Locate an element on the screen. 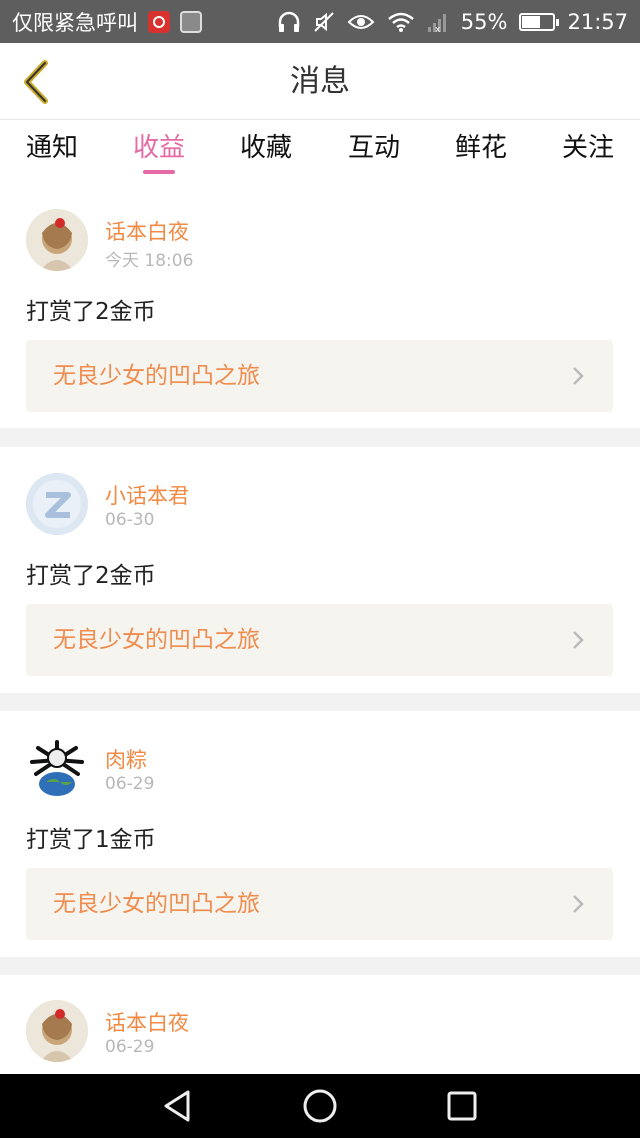 This screenshot has width=640, height=1138. username: 肉粽 is located at coordinates (126, 759).